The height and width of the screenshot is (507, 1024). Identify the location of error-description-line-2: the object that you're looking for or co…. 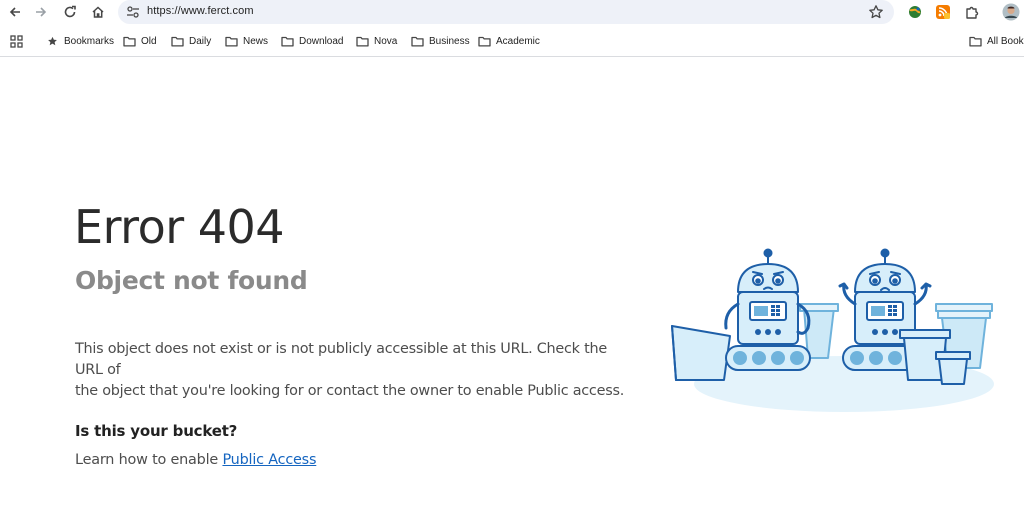
(350, 391).